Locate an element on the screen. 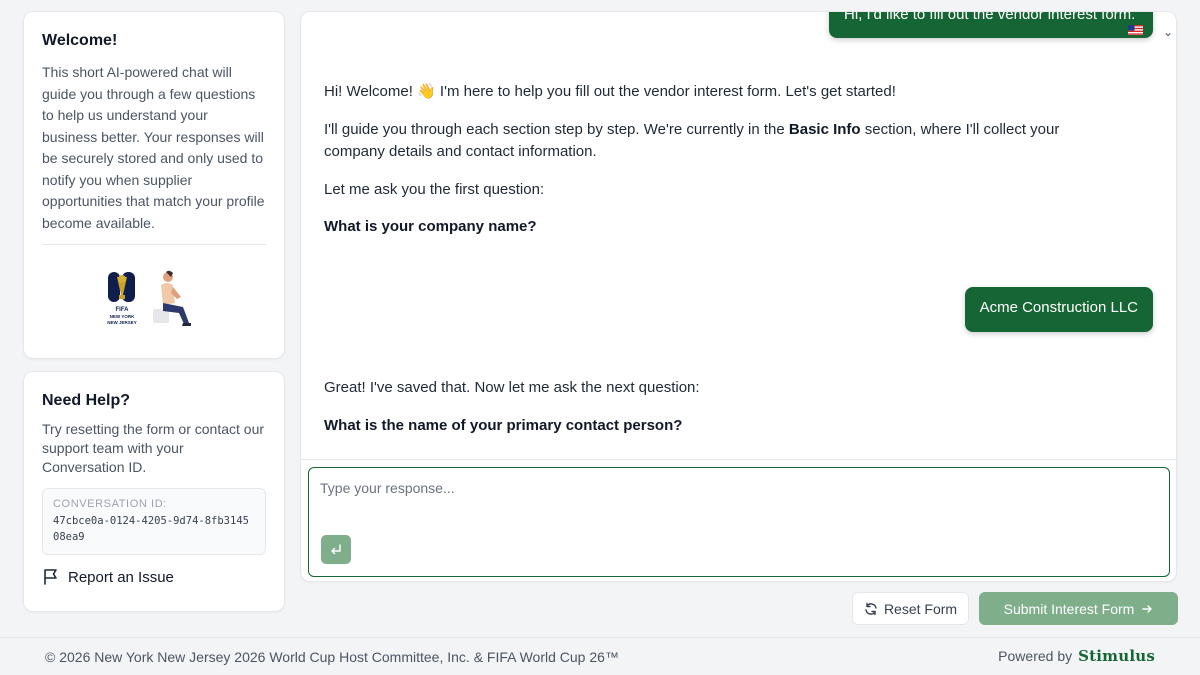 This screenshot has width=1200, height=675. logo-row: FIFA NEW YORK NEW JERSEY is located at coordinates (154, 298).